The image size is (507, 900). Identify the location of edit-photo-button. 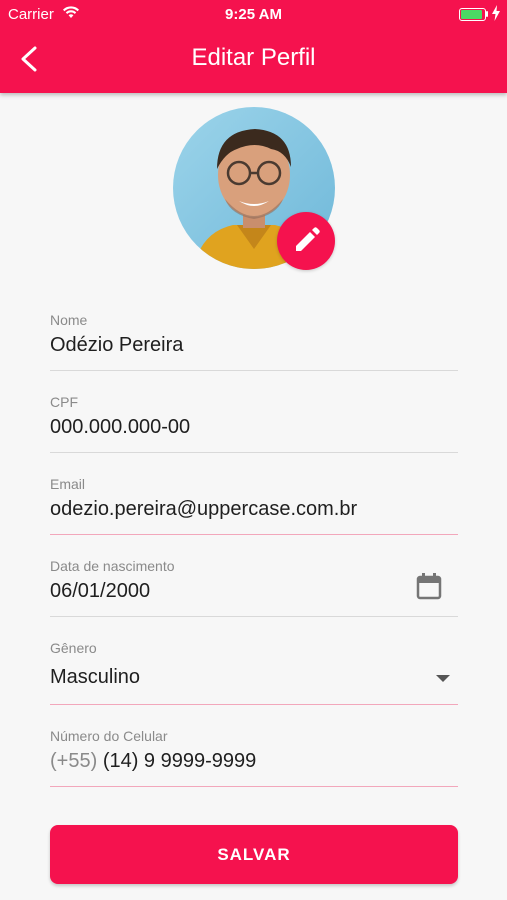
(306, 241).